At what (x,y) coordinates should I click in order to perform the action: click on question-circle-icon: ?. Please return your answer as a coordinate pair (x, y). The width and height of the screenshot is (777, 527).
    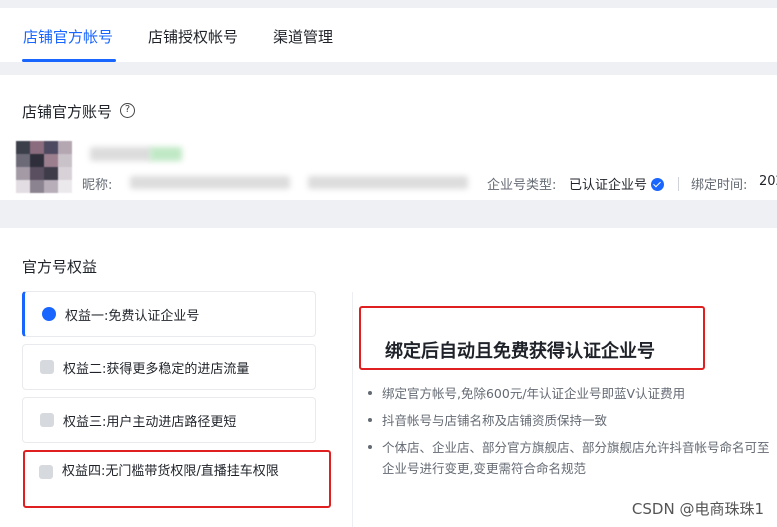
    Looking at the image, I should click on (127, 110).